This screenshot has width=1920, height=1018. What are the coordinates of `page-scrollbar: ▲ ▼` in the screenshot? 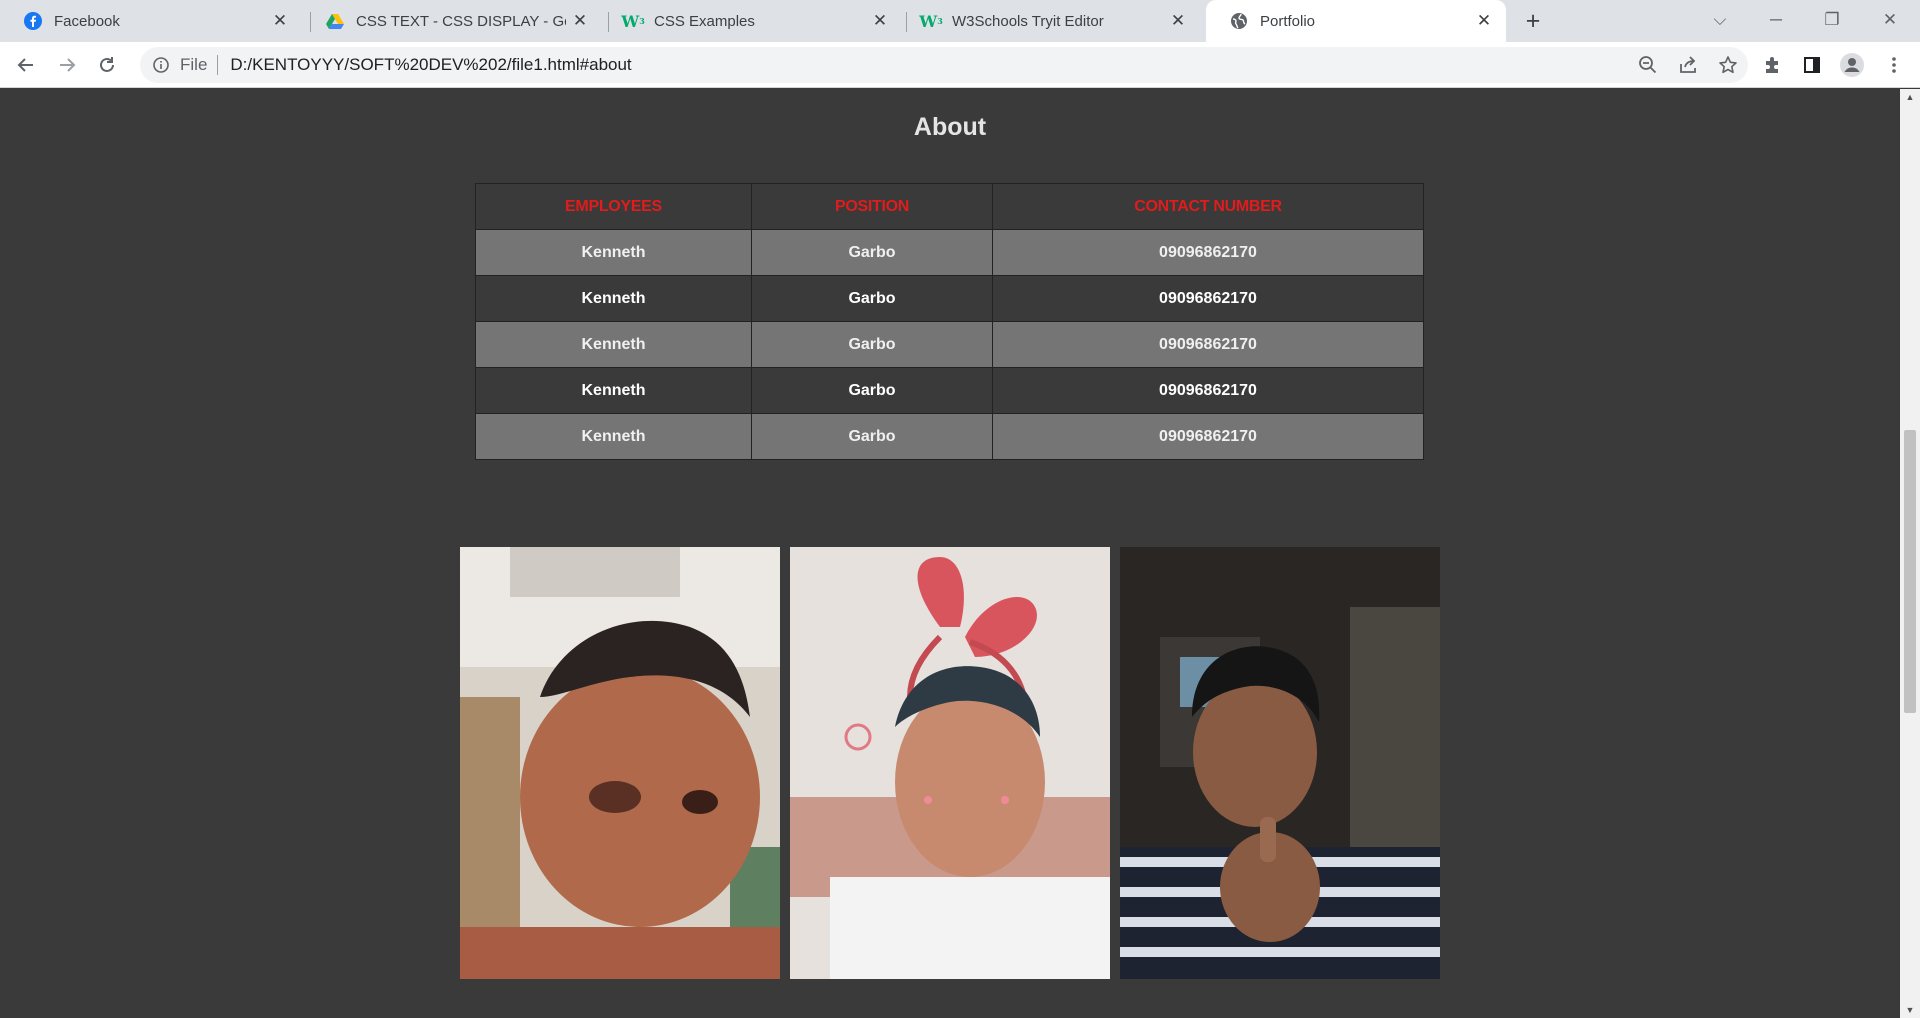 It's located at (1910, 553).